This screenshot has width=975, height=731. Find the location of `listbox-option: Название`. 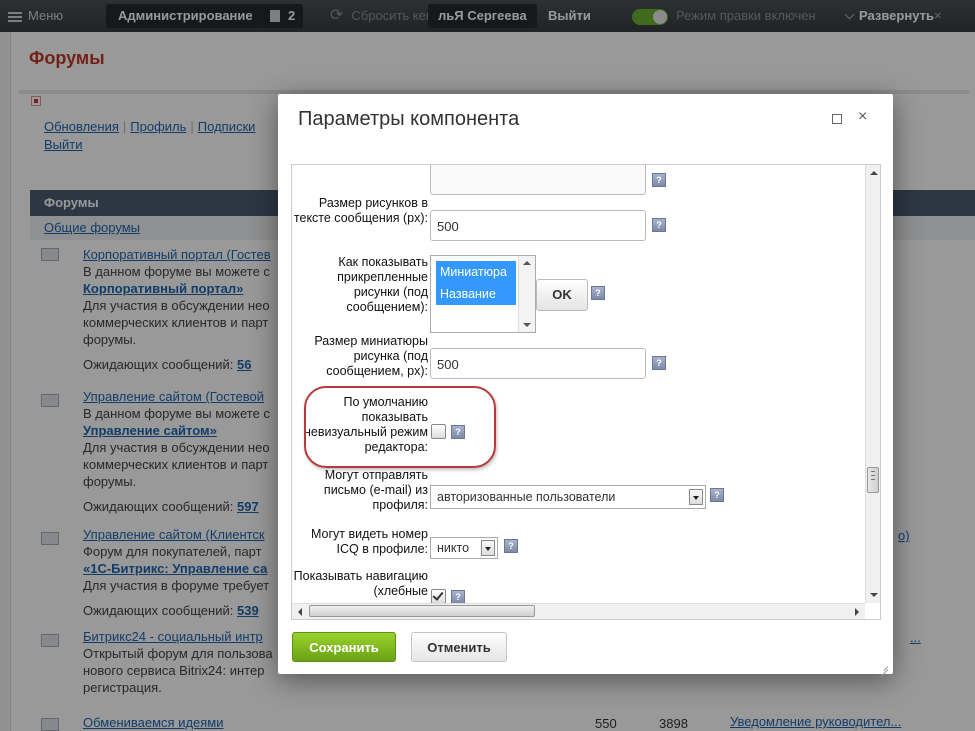

listbox-option: Название is located at coordinates (476, 294).